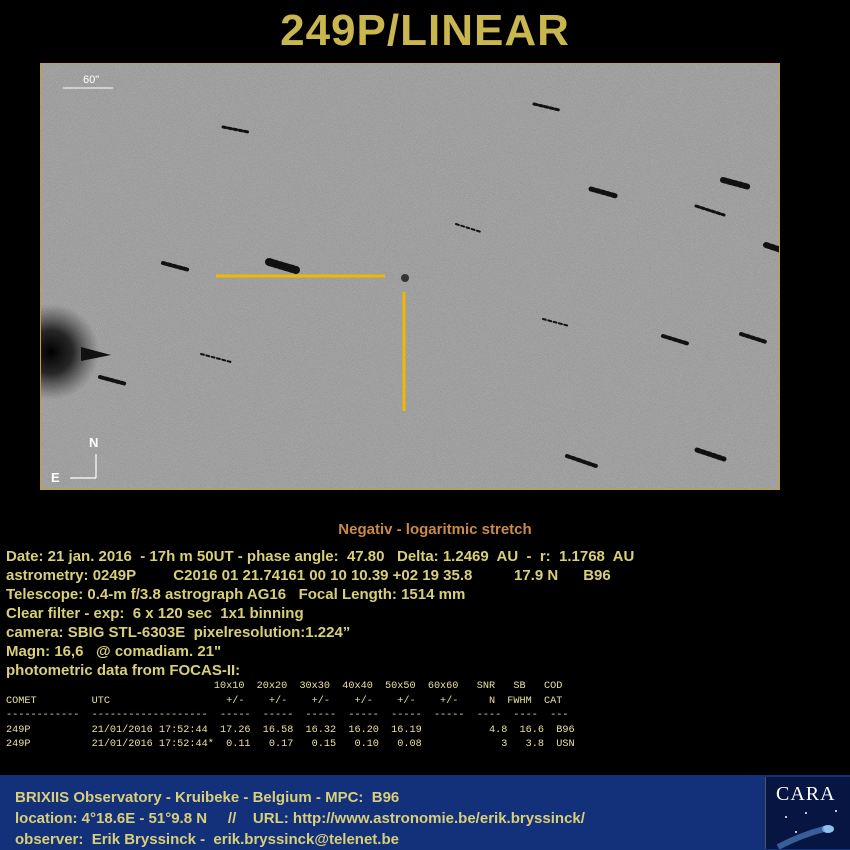 Image resolution: width=850 pixels, height=850 pixels. Describe the element at coordinates (435, 529) in the screenshot. I see `image-subtitle: Negativ - logaritmic stretch` at that location.